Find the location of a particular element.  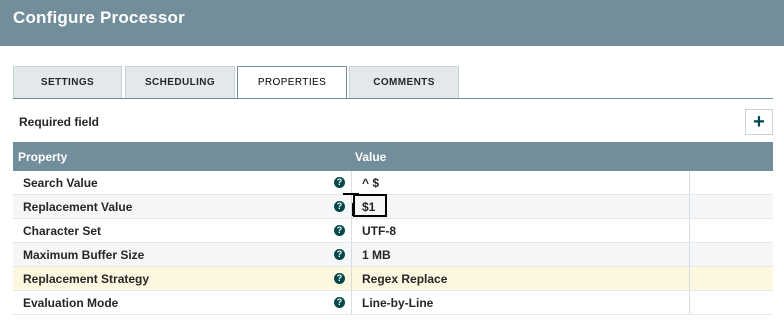

property-name: Character Set is located at coordinates (62, 231).